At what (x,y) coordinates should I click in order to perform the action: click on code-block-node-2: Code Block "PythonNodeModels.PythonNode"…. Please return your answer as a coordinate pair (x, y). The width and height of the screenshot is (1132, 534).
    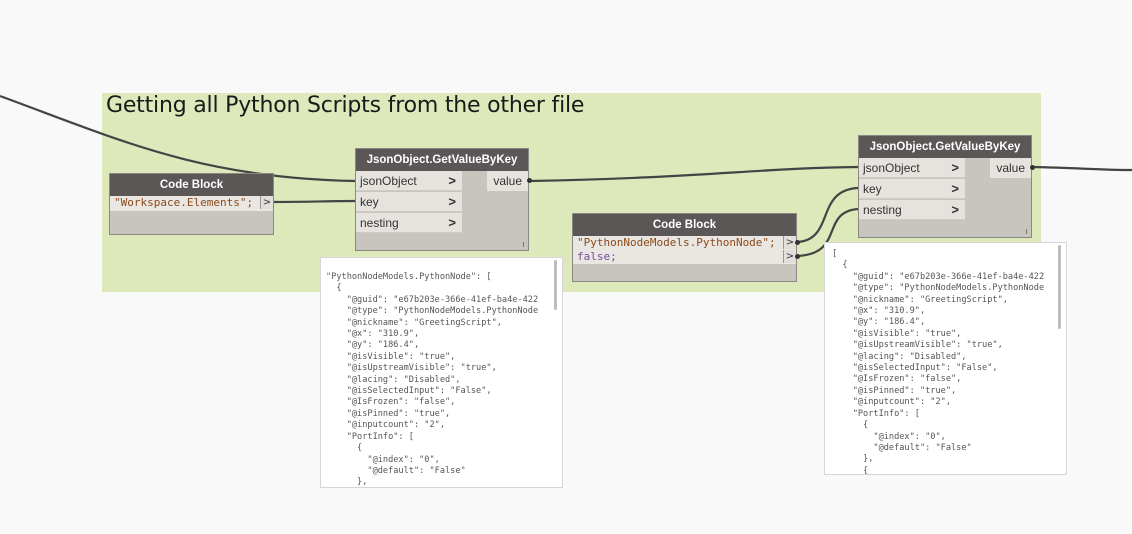
    Looking at the image, I should click on (684, 247).